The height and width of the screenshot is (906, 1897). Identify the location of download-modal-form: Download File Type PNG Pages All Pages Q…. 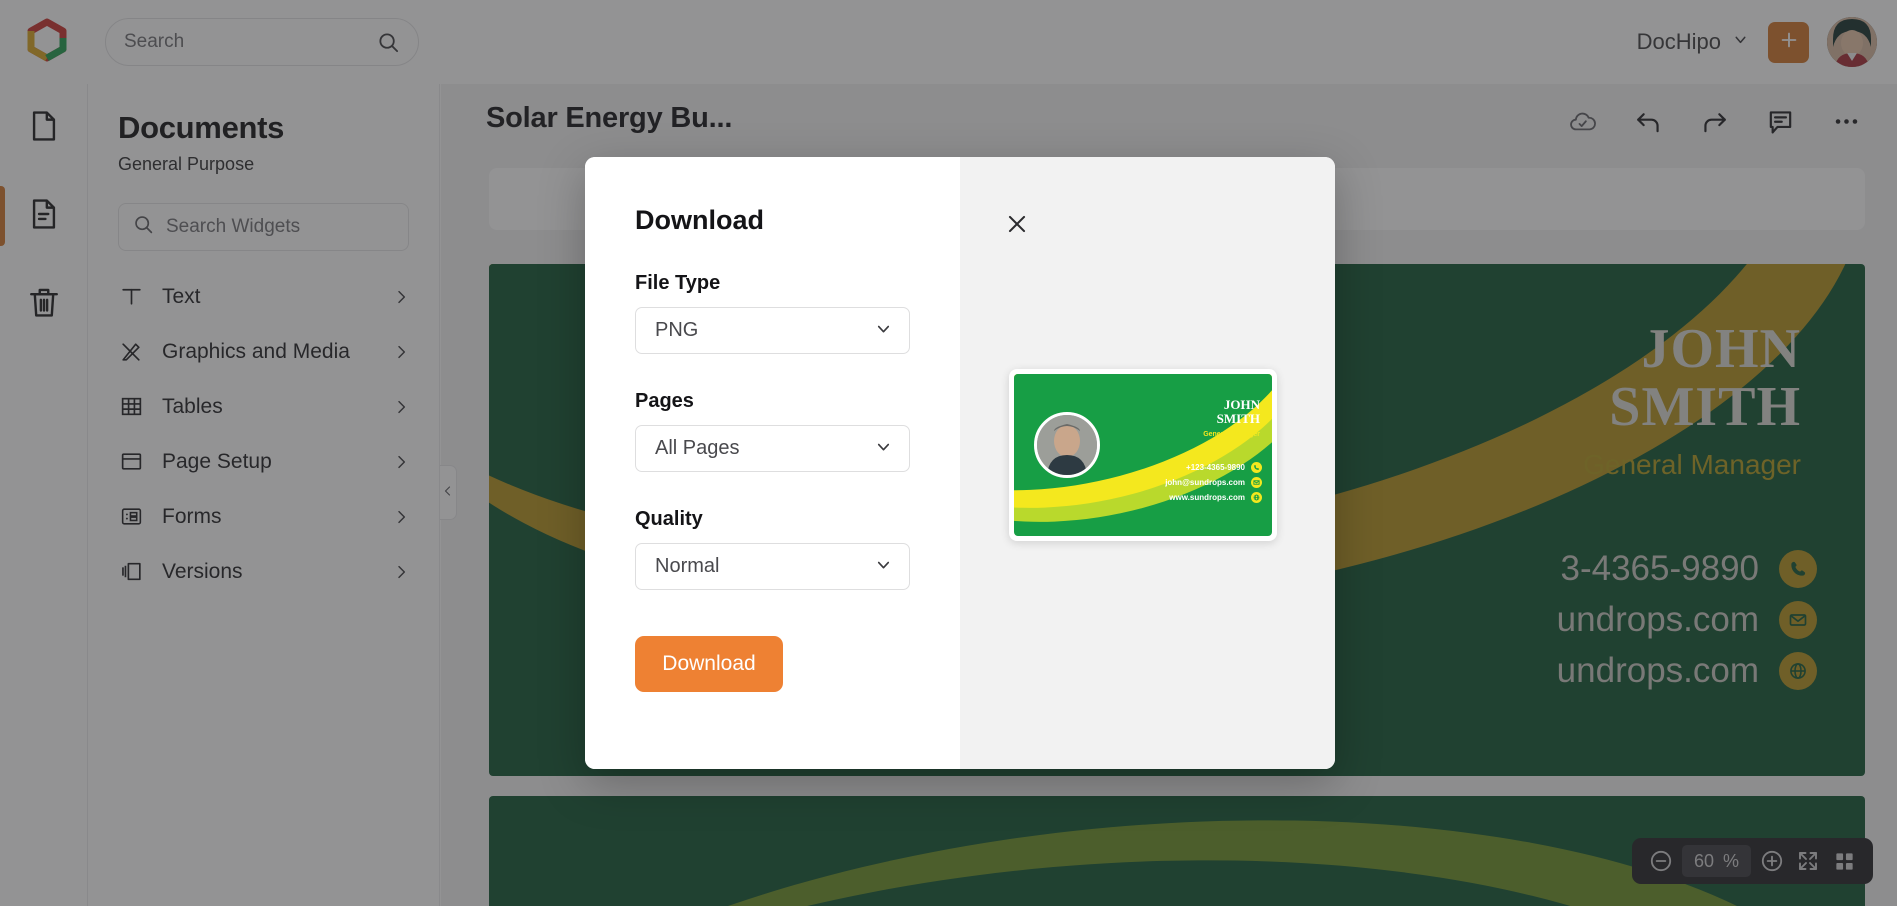
(772, 463).